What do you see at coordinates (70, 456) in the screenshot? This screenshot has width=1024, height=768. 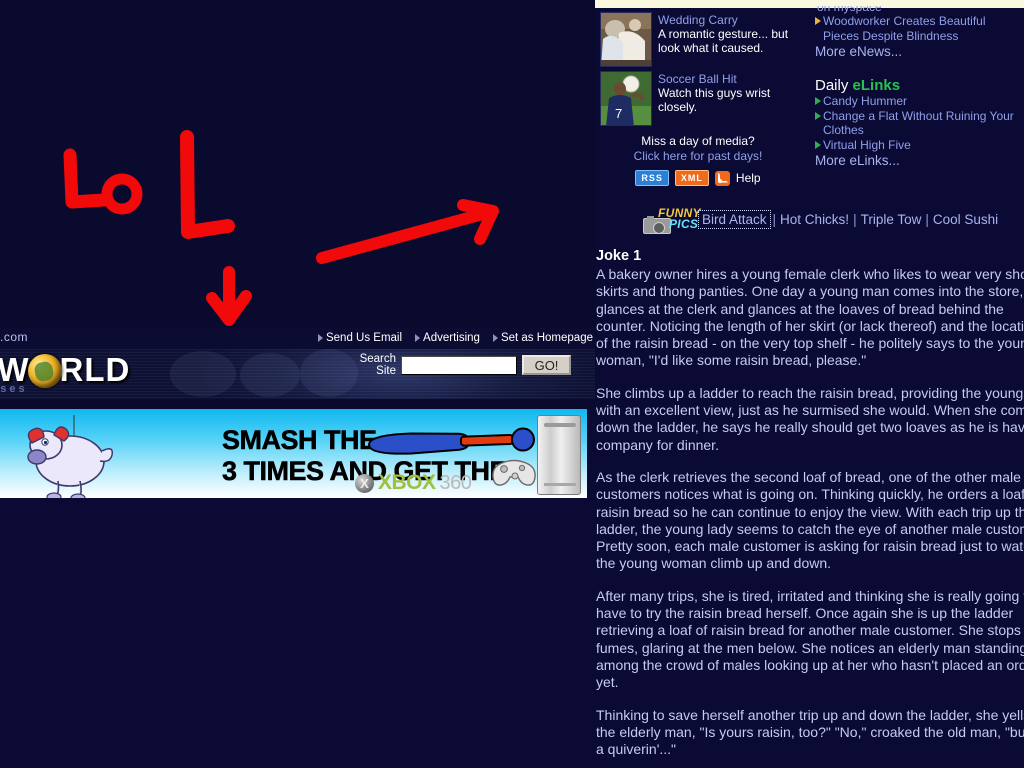 I see `pinata-donkey-graphic` at bounding box center [70, 456].